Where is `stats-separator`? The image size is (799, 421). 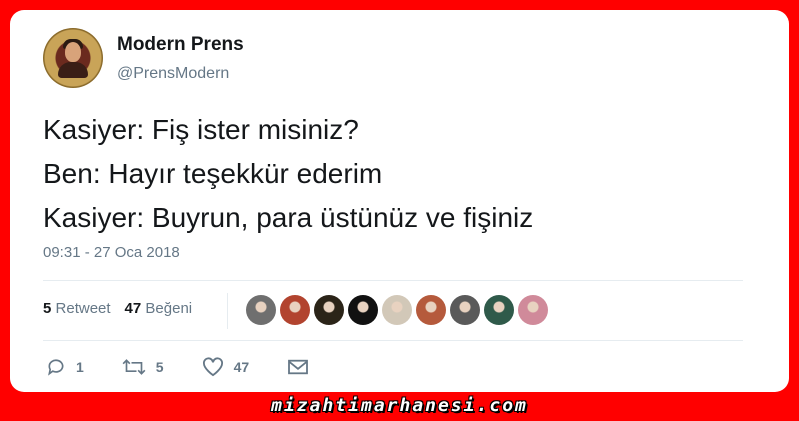 stats-separator is located at coordinates (227, 311).